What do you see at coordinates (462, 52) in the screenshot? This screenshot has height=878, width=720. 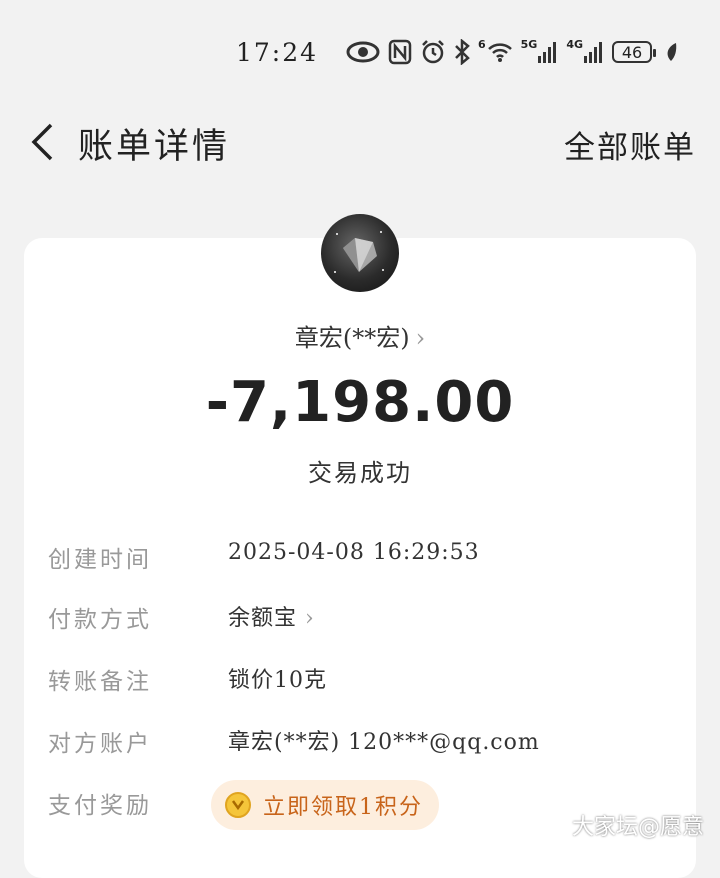 I see `bluetooth-icon` at bounding box center [462, 52].